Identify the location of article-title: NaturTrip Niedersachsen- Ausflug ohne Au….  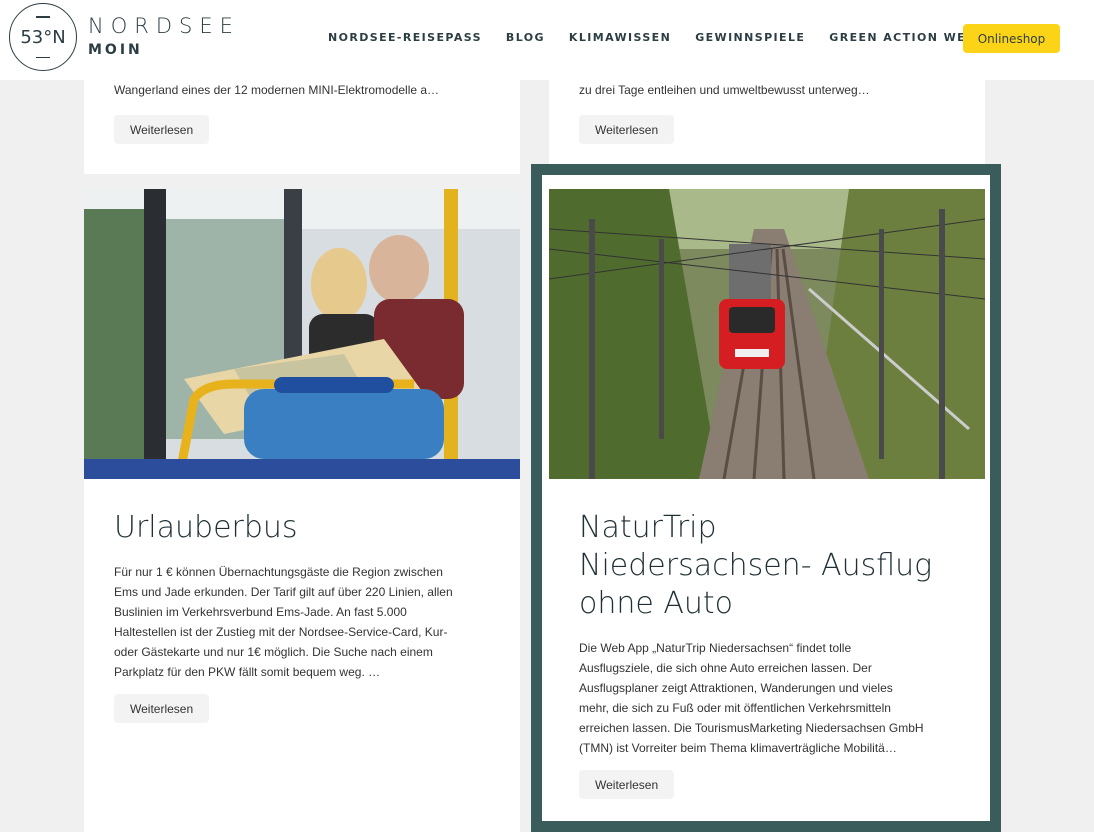
(755, 566).